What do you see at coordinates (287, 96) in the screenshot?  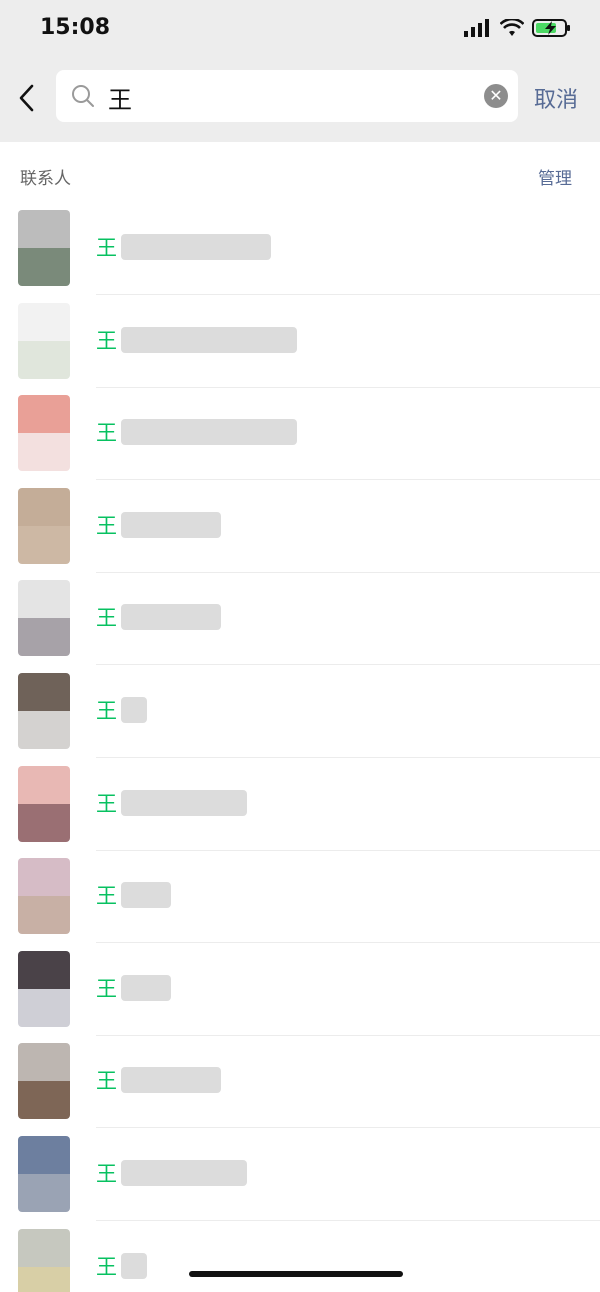 I see `search-field: 王 ✕` at bounding box center [287, 96].